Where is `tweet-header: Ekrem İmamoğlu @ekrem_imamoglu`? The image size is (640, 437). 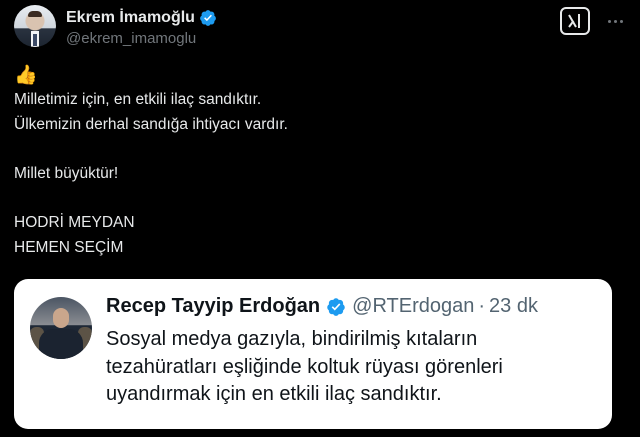
tweet-header: Ekrem İmamoğlu @ekrem_imamoglu is located at coordinates (320, 28).